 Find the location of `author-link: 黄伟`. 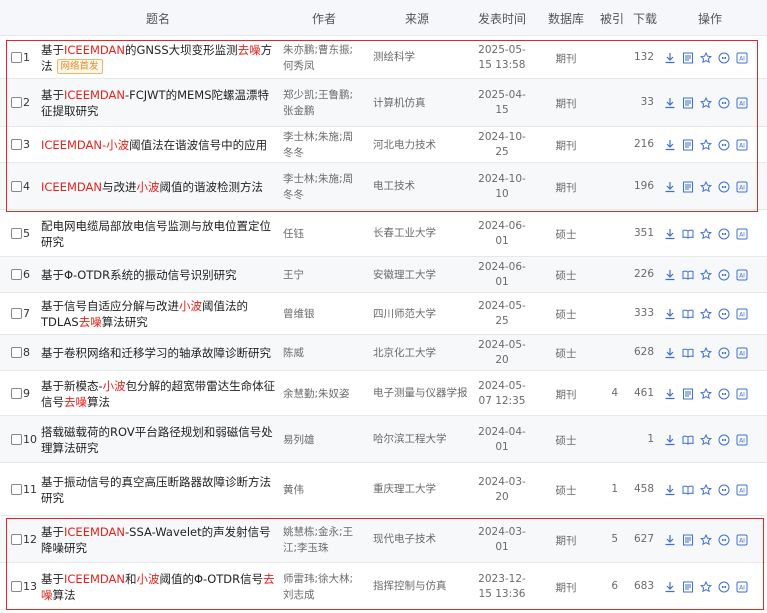

author-link: 黄伟 is located at coordinates (323, 490).